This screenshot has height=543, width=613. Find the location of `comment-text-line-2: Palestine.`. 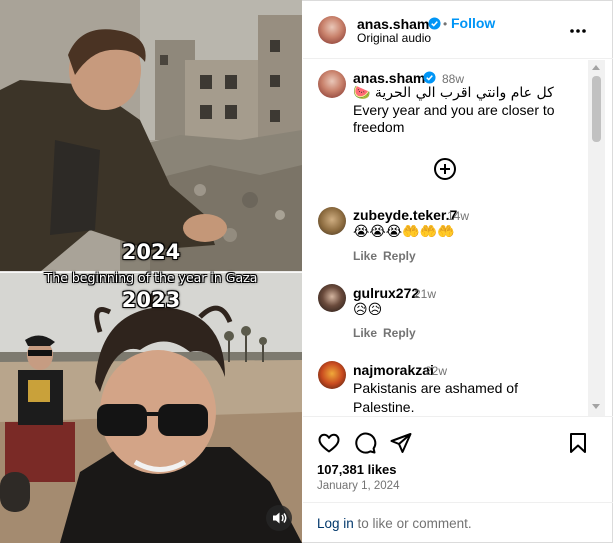

comment-text-line-2: Palestine. is located at coordinates (384, 407).